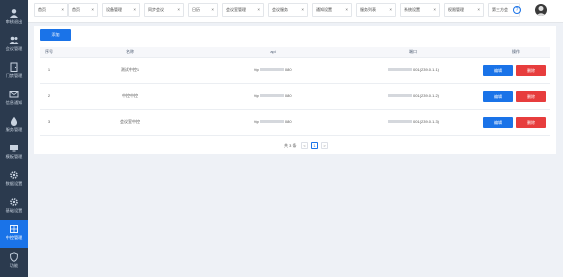 The width and height of the screenshot is (563, 277). Describe the element at coordinates (14, 94) in the screenshot. I see `envelope-icon` at that location.